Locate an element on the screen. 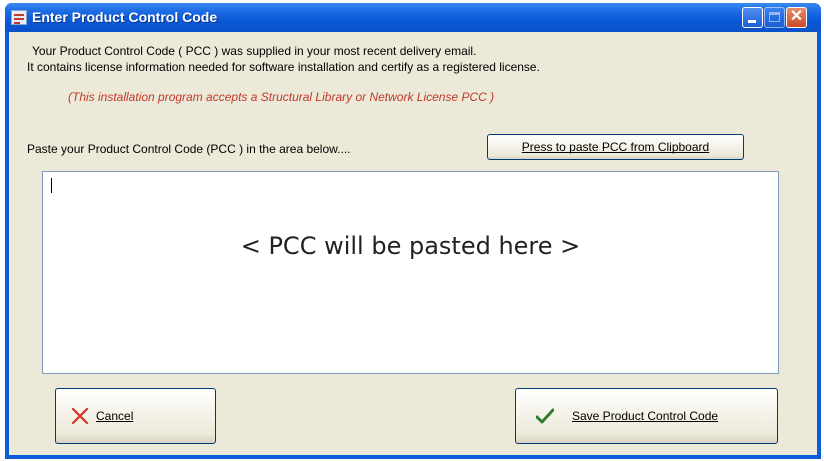 This screenshot has height=461, width=824. cancel-button-label: Cancel is located at coordinates (115, 416).